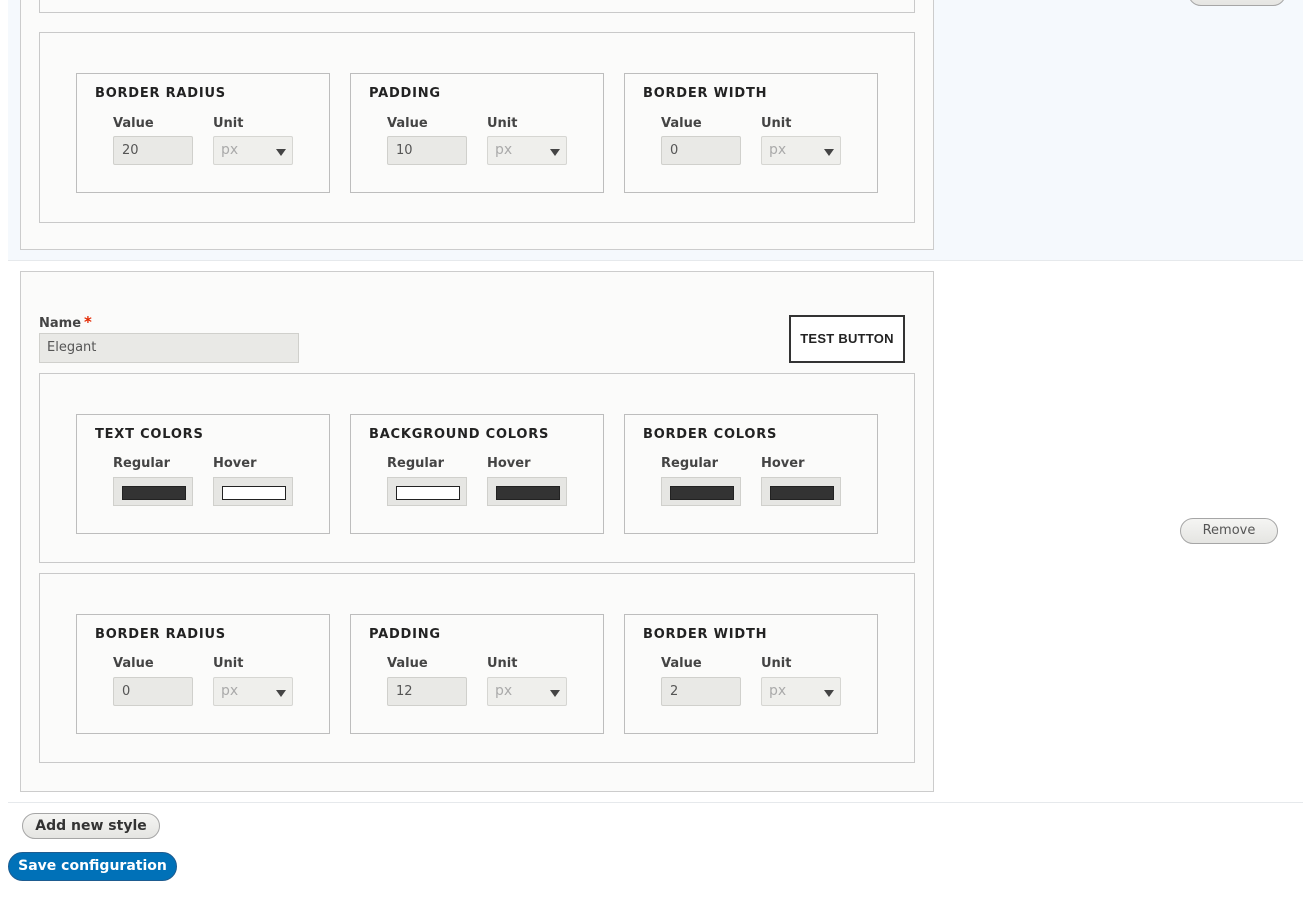  I want to click on border-colors-group: BORDER COLORS Regular Hover, so click(751, 474).